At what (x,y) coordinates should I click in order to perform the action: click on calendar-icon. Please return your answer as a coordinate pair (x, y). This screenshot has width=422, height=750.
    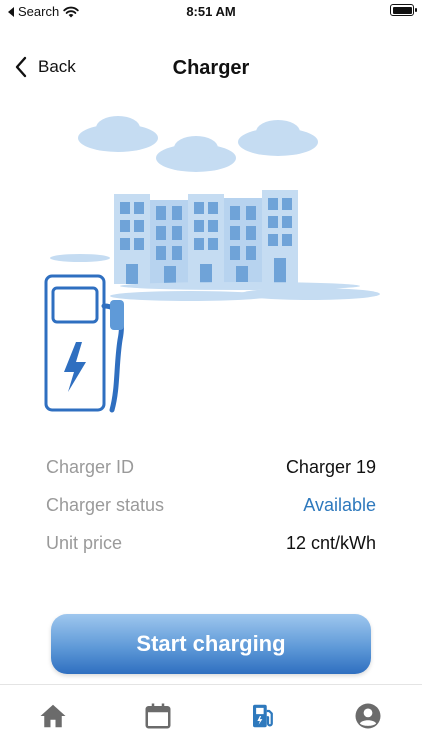
    Looking at the image, I should click on (158, 716).